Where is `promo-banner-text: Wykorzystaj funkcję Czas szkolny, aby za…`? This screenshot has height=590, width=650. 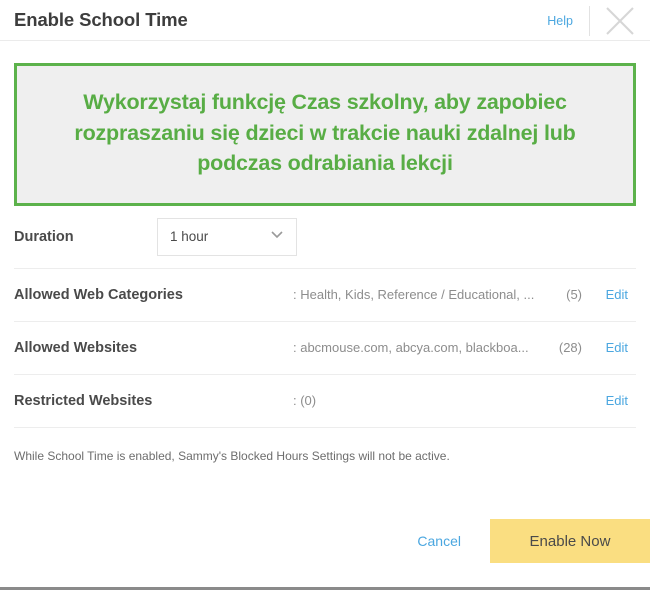 promo-banner-text: Wykorzystaj funkcję Czas szkolny, aby za… is located at coordinates (325, 133).